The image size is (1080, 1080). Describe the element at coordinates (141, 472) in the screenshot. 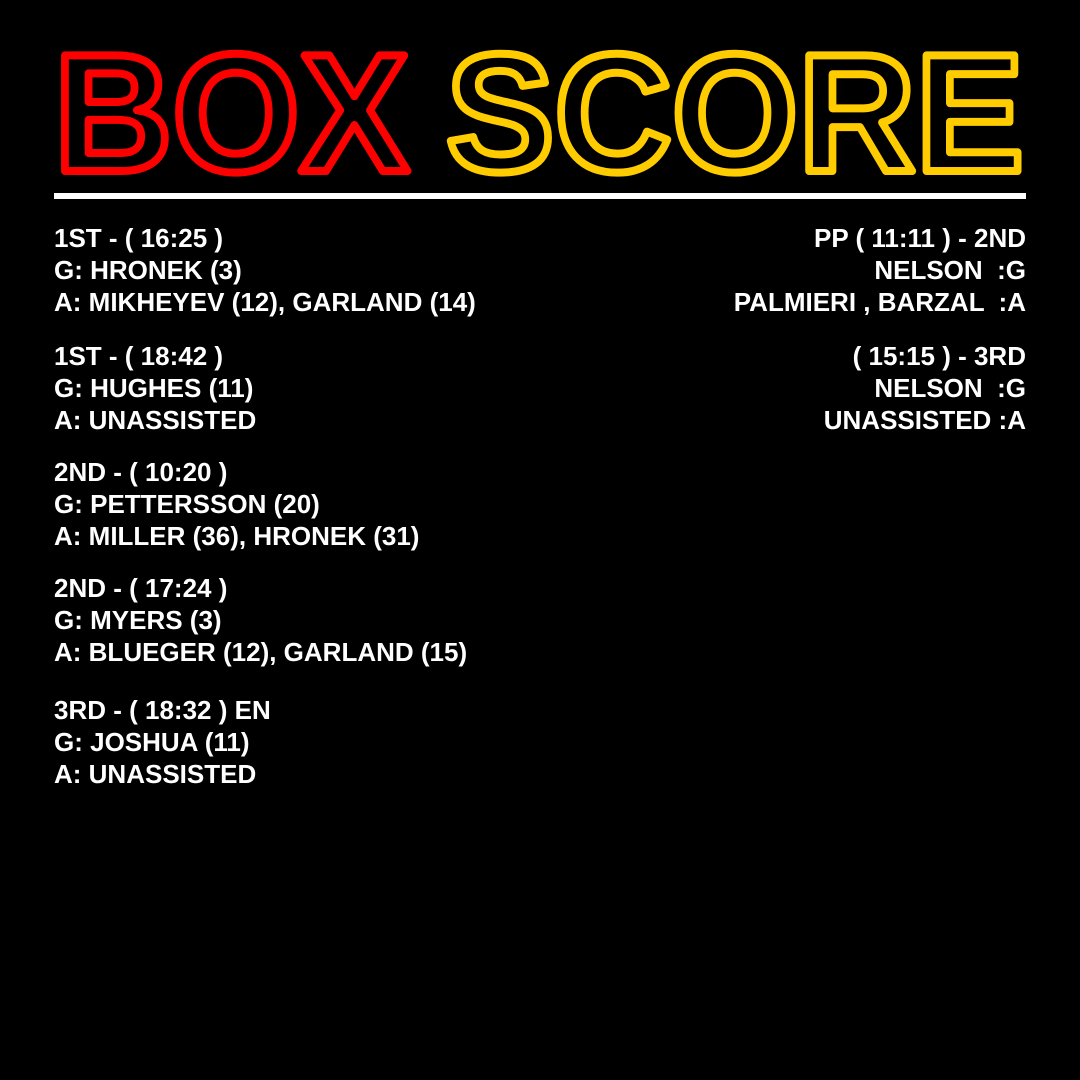

I see `goal-period-time: 2ND - ( 10:20 )` at that location.